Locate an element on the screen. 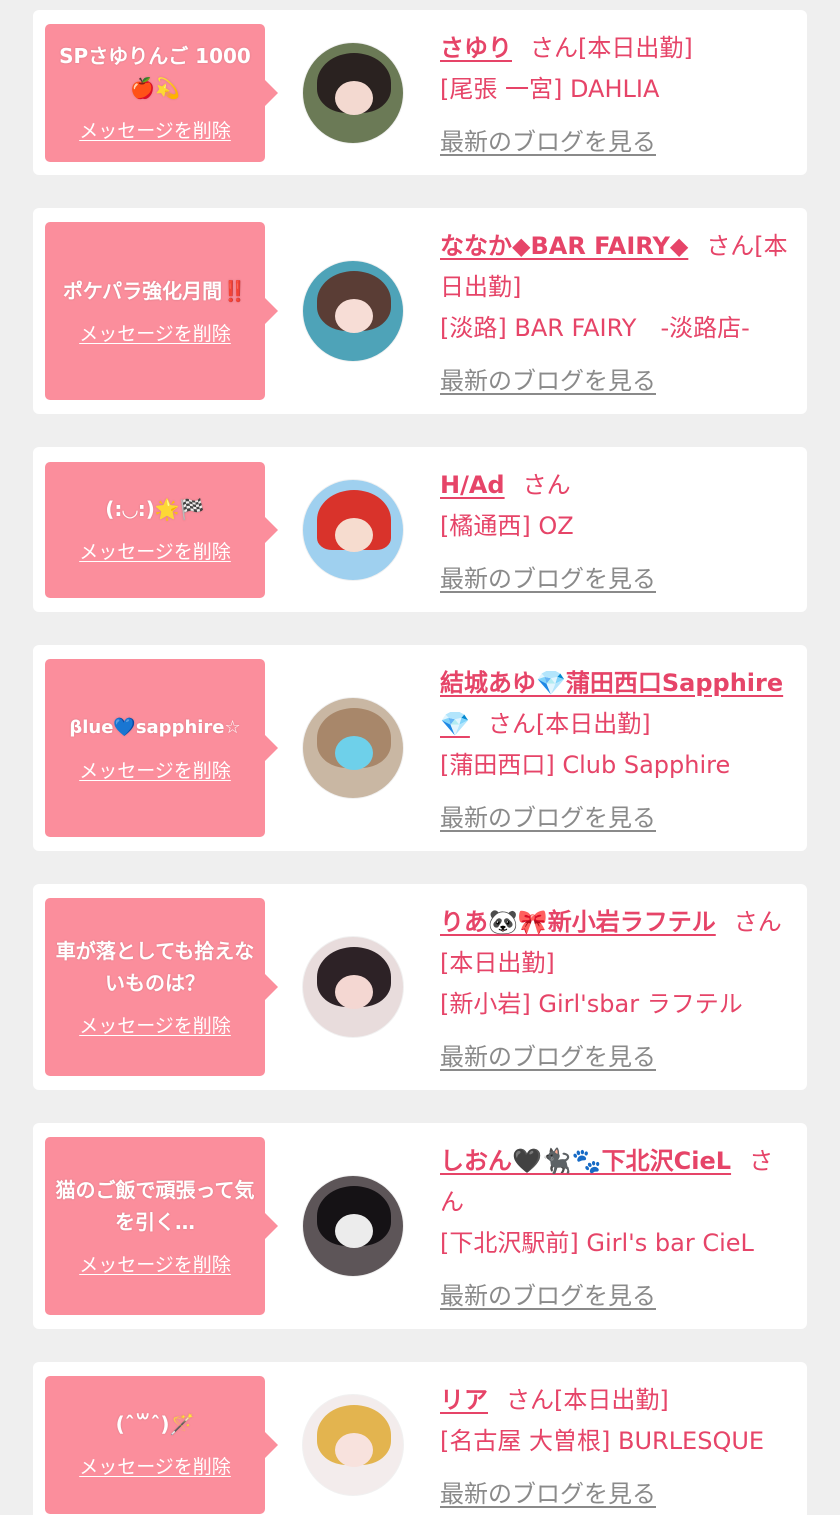  message-bubble: (ˆ꒳ˆ)🪄 メッセージを削除 is located at coordinates (161, 1444).